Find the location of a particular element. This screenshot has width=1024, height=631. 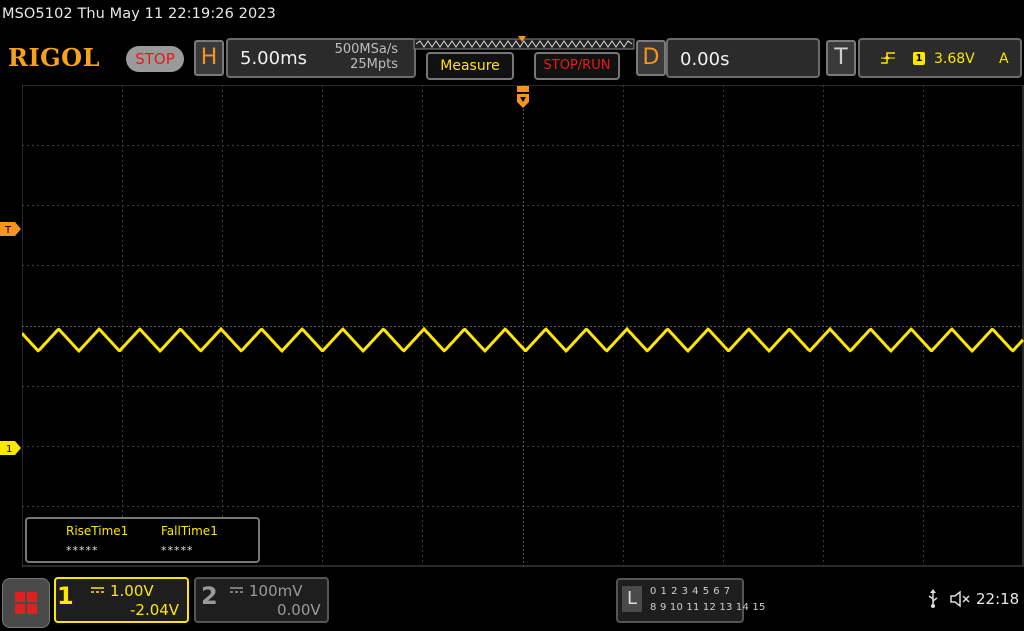

delay-label: D is located at coordinates (651, 58).